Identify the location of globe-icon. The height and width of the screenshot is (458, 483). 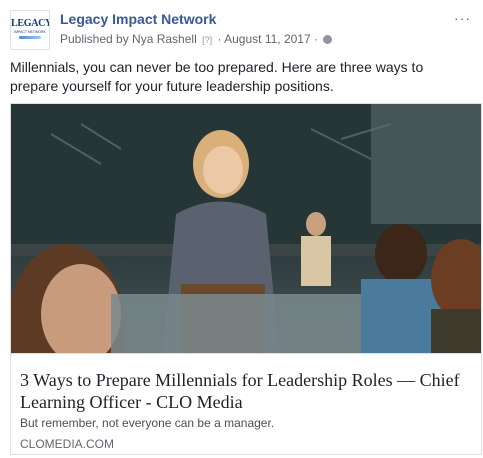
(328, 39).